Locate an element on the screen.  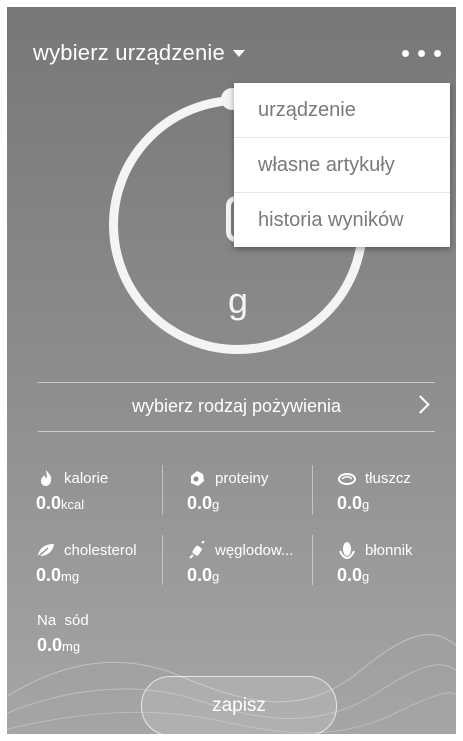
protein-icon is located at coordinates (197, 478).